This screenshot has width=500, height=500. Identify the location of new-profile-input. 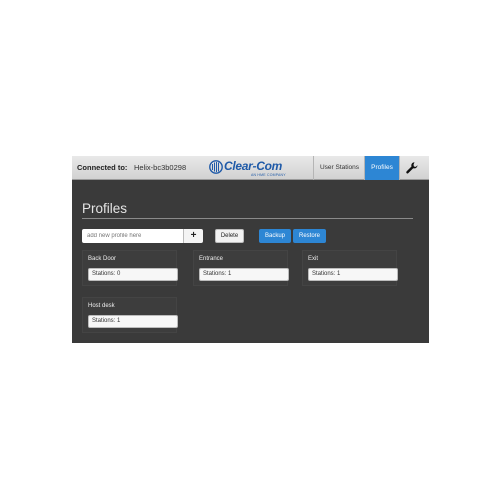
(132, 236).